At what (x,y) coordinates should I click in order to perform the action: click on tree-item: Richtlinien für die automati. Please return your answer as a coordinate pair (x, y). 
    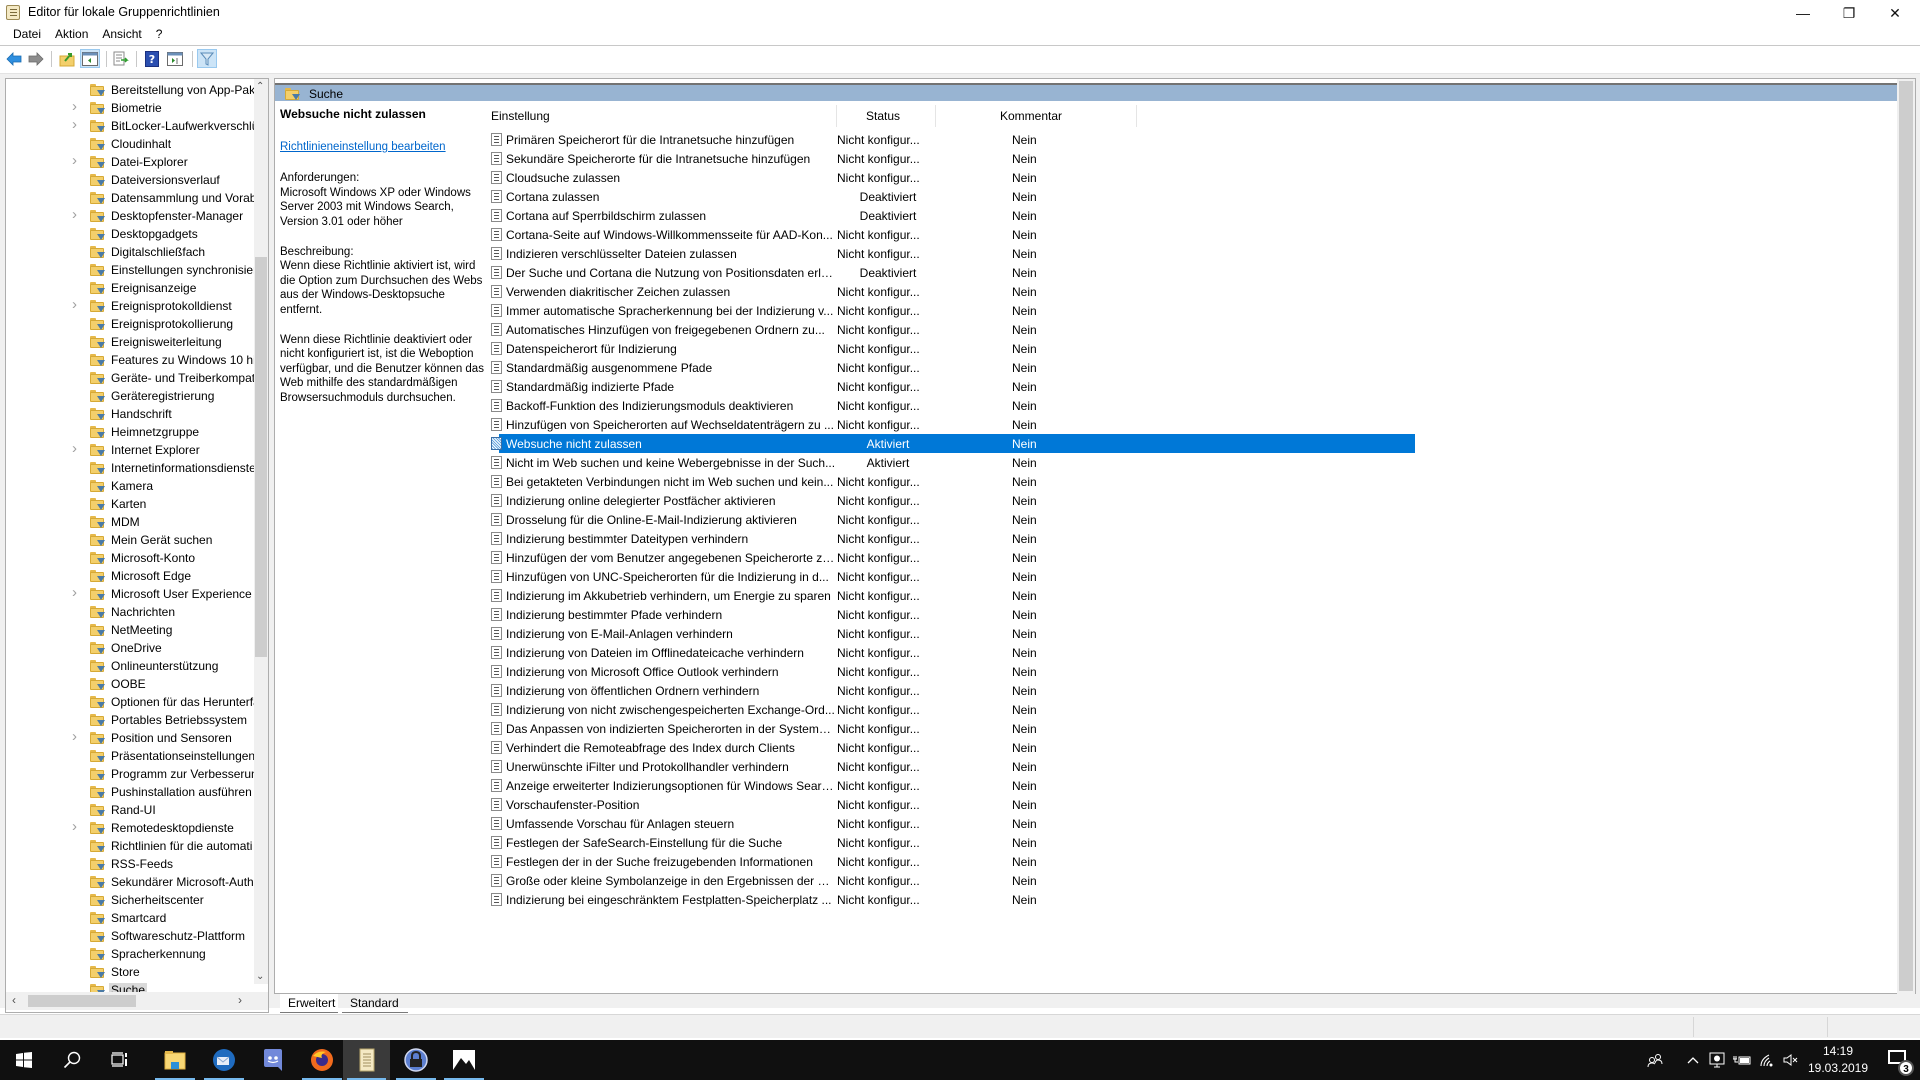
    Looking at the image, I should click on (130, 846).